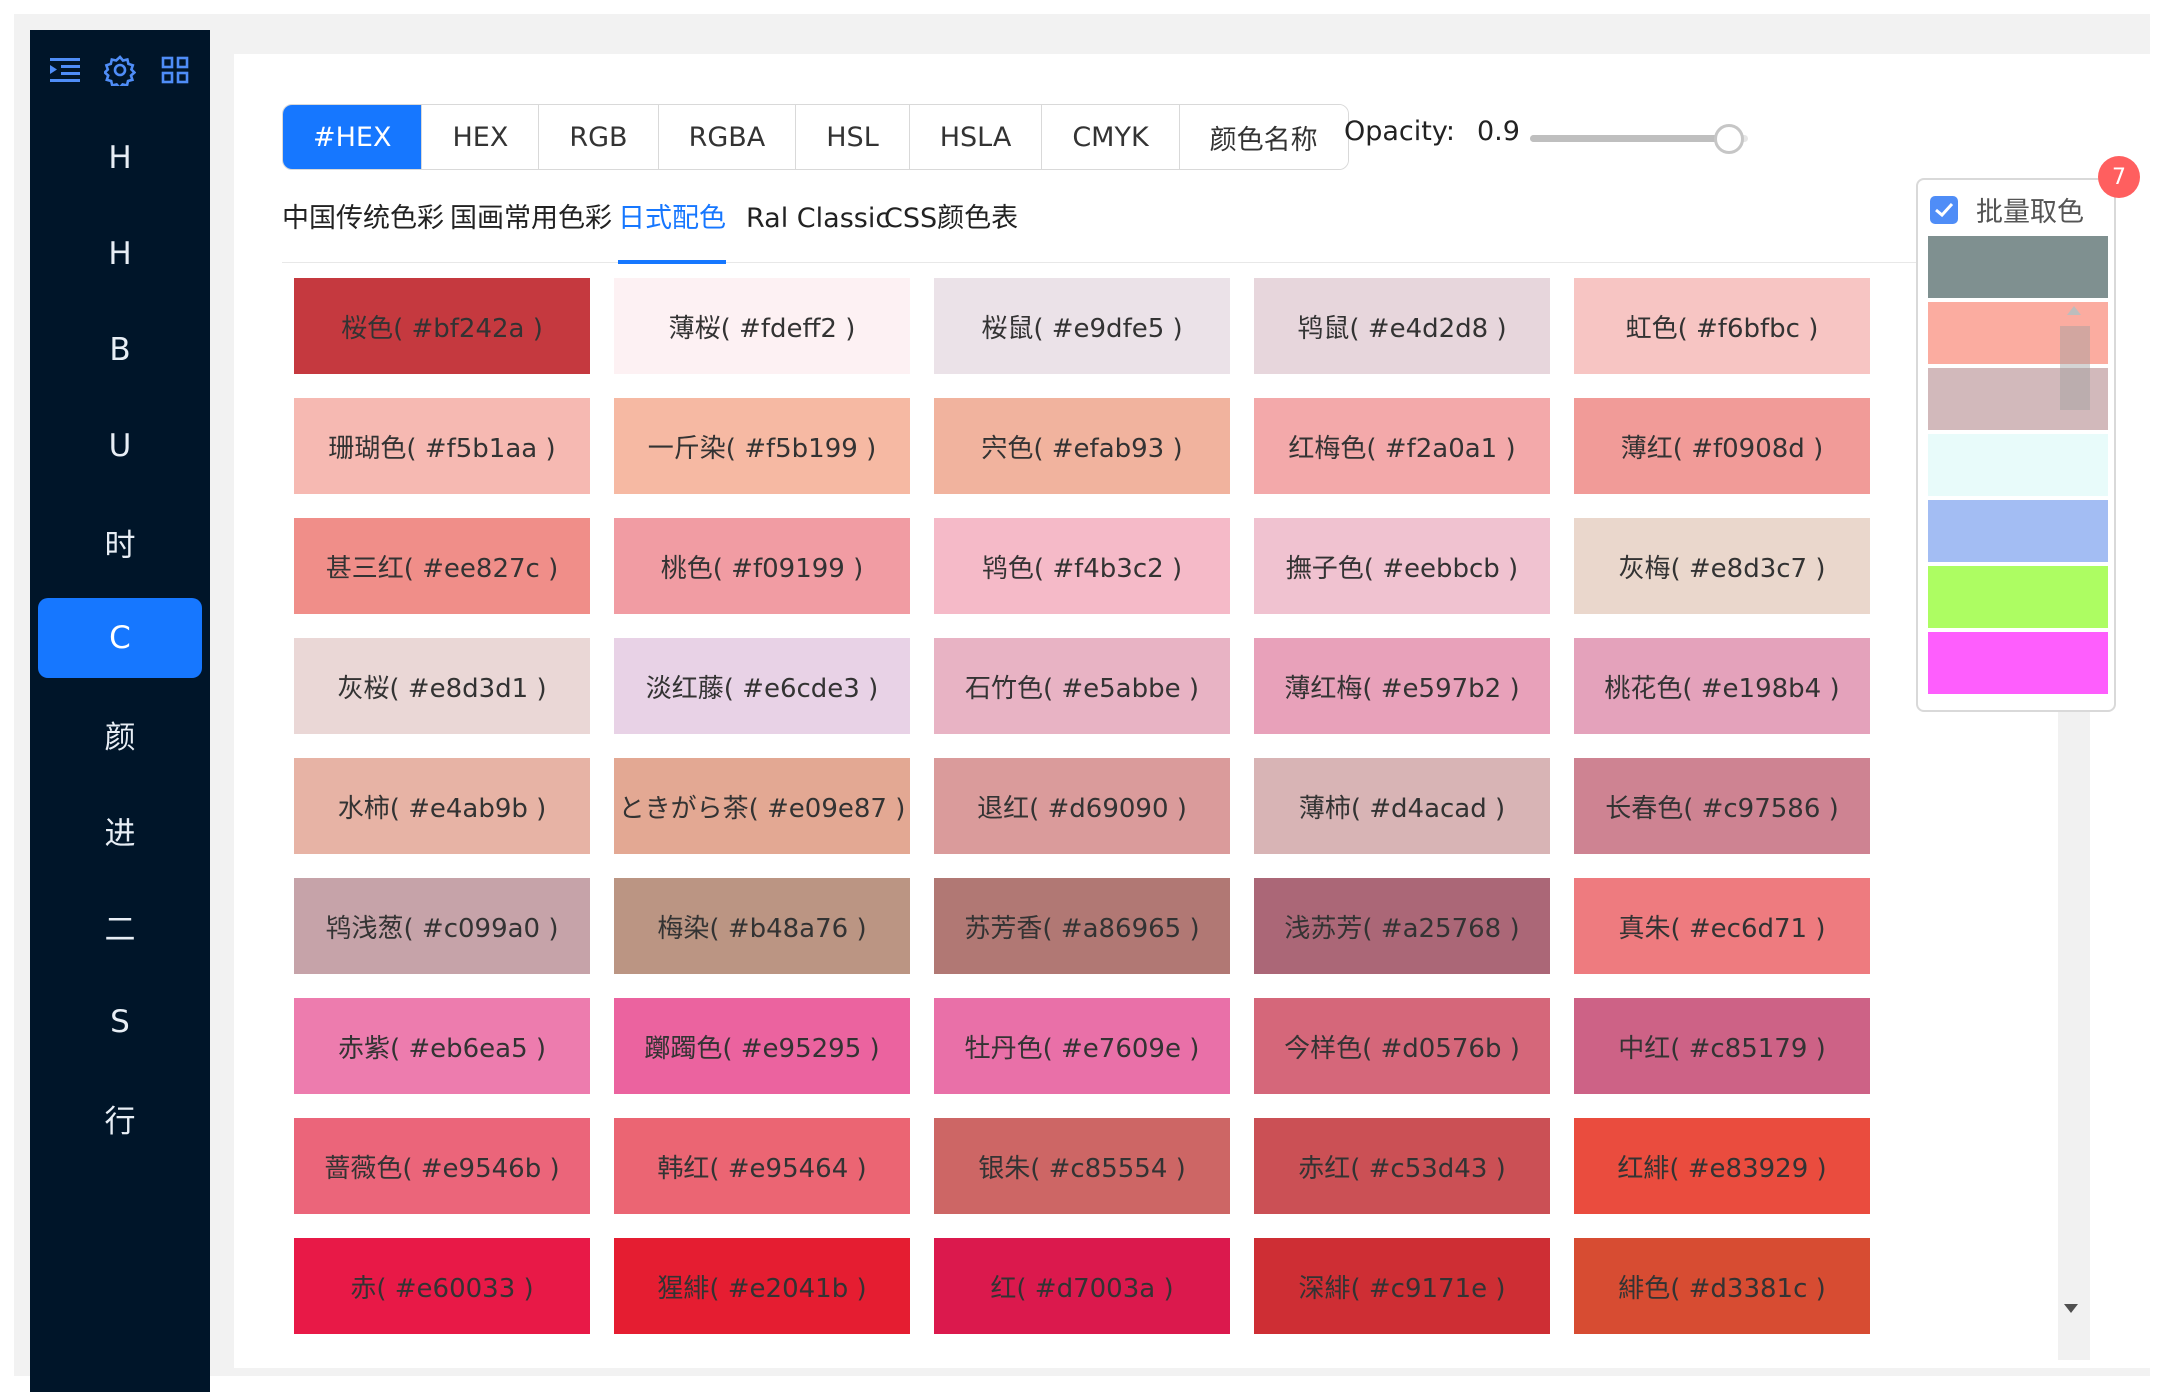 This screenshot has height=1392, width=2166. I want to click on color-swatch: 牡丹色( #e7609e ), so click(1082, 1046).